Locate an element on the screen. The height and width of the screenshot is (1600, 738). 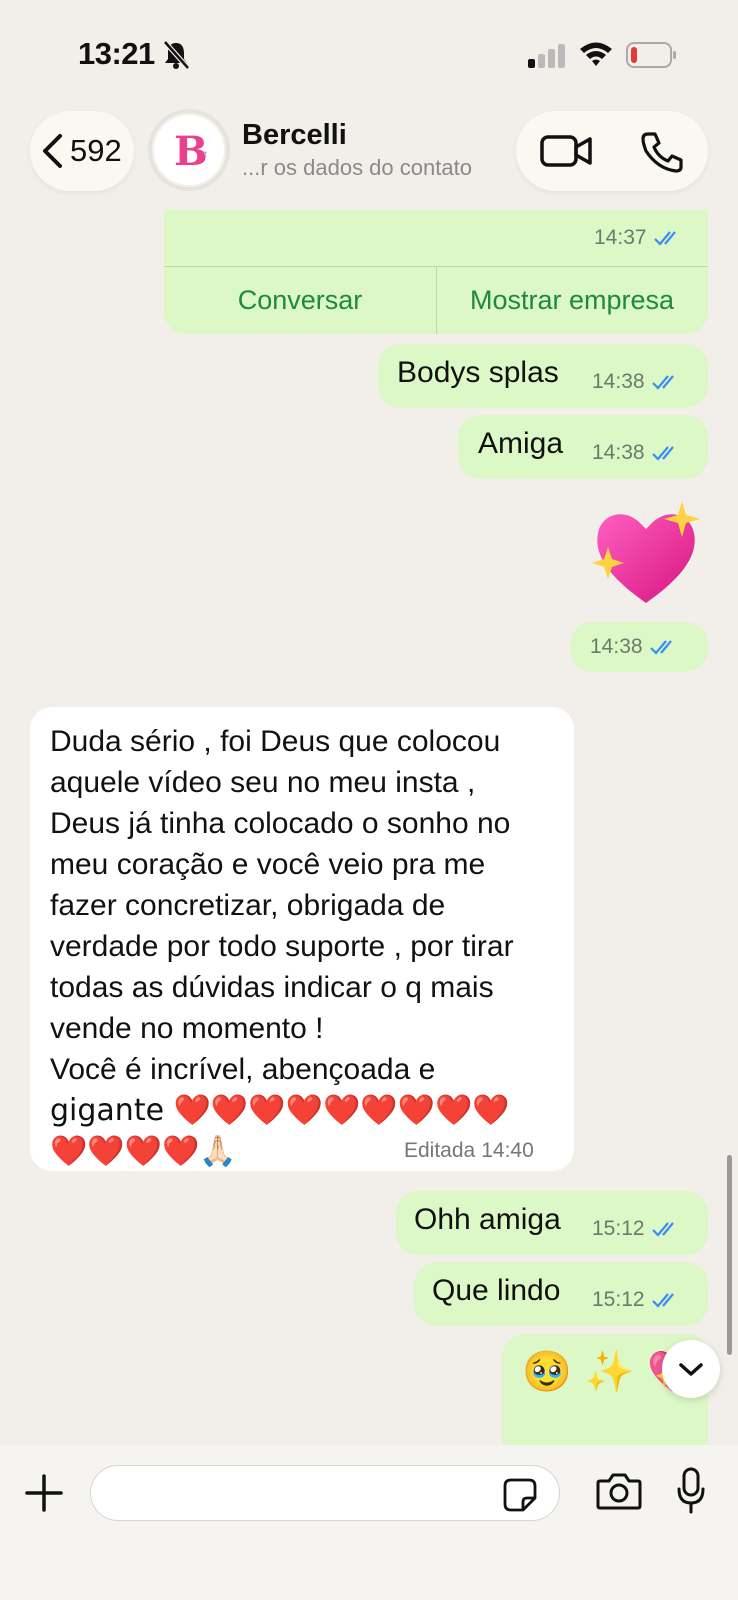
message-outgoing: Bodys splas 14:38 is located at coordinates (543, 376).